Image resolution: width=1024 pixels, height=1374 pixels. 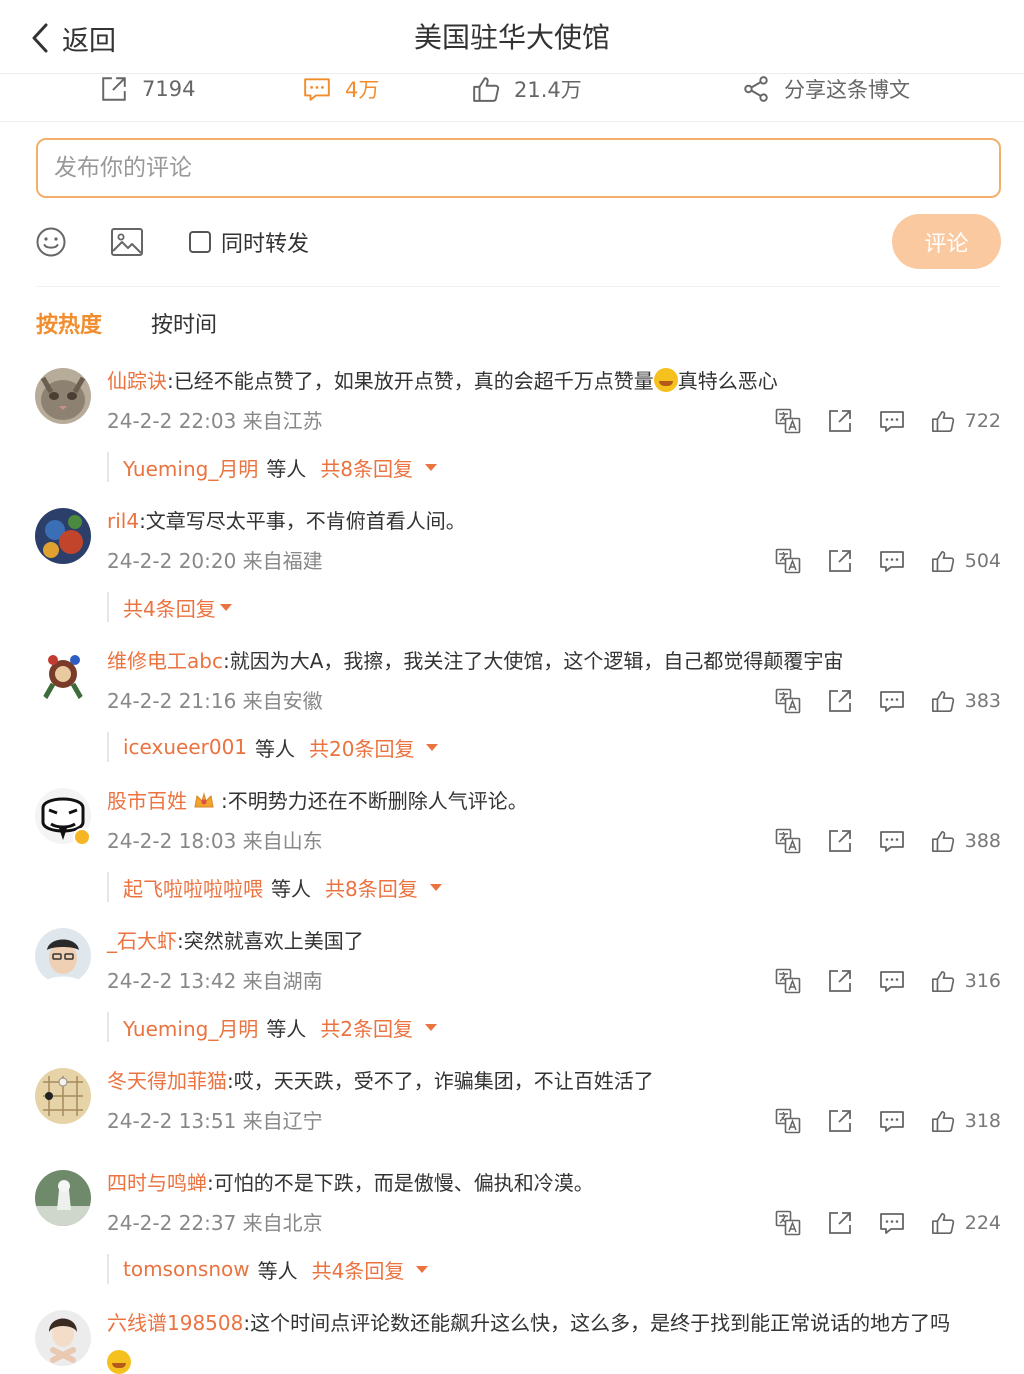 I want to click on like-stat: 21.4万, so click(x=527, y=89).